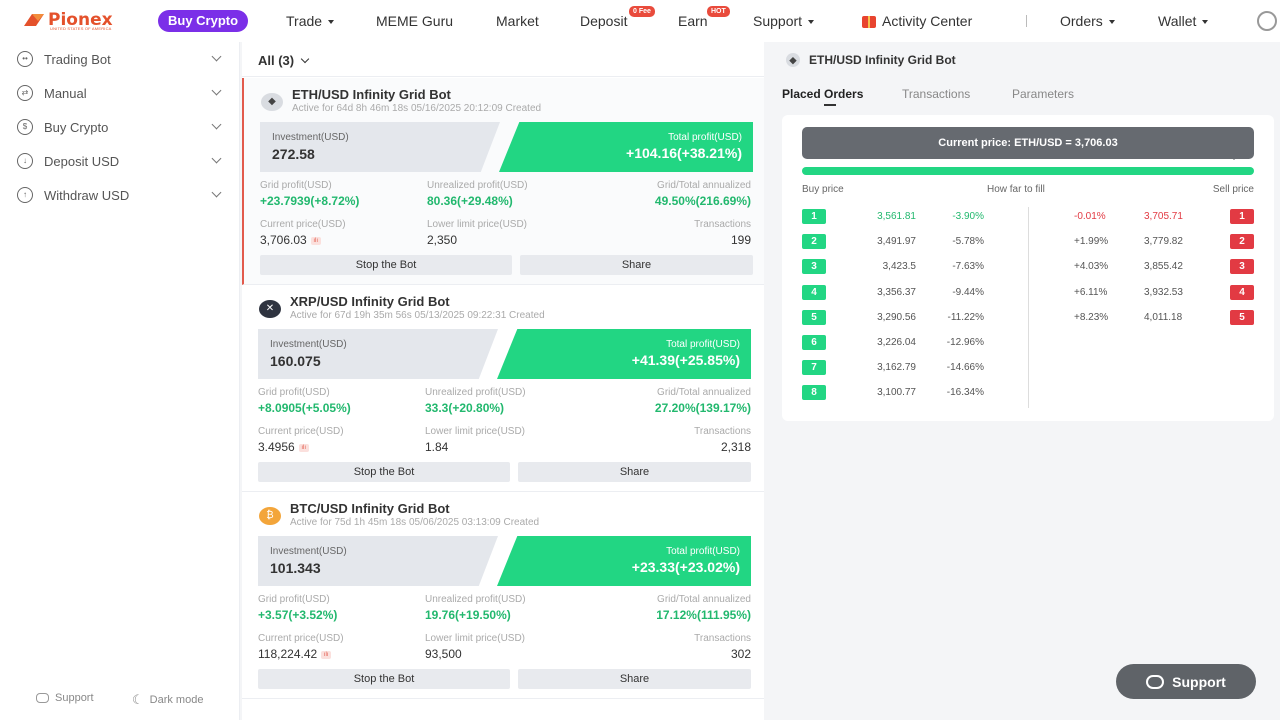  Describe the element at coordinates (965, 393) in the screenshot. I see `buy-order-distance: -16.34%` at that location.